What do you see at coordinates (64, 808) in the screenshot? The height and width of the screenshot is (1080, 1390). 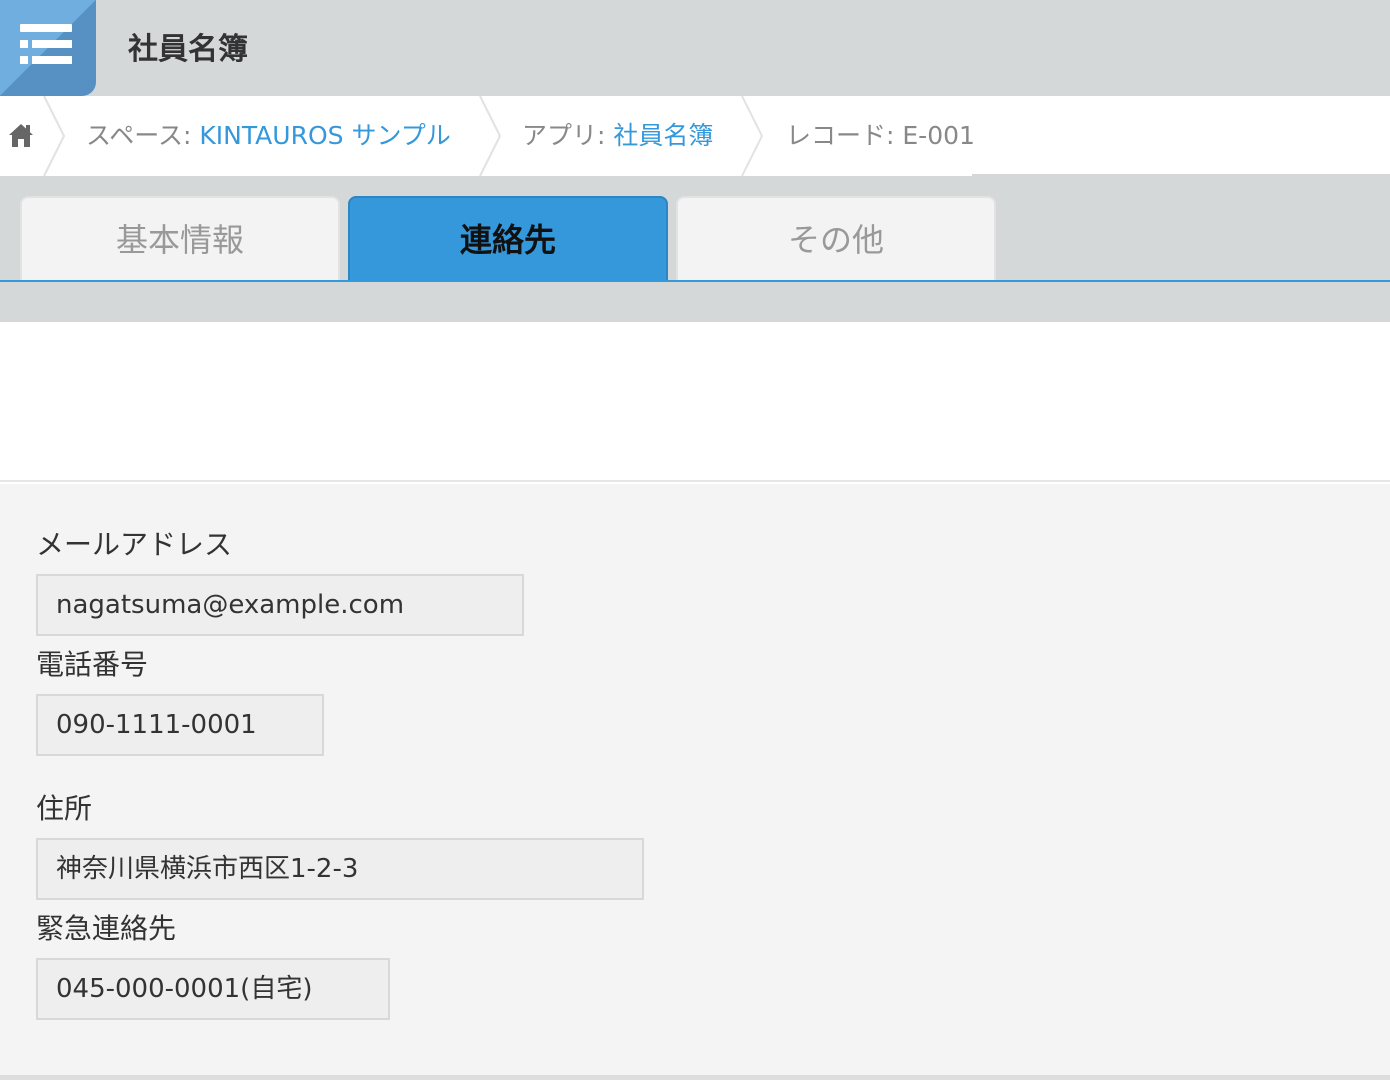 I see `address-label: 住所` at bounding box center [64, 808].